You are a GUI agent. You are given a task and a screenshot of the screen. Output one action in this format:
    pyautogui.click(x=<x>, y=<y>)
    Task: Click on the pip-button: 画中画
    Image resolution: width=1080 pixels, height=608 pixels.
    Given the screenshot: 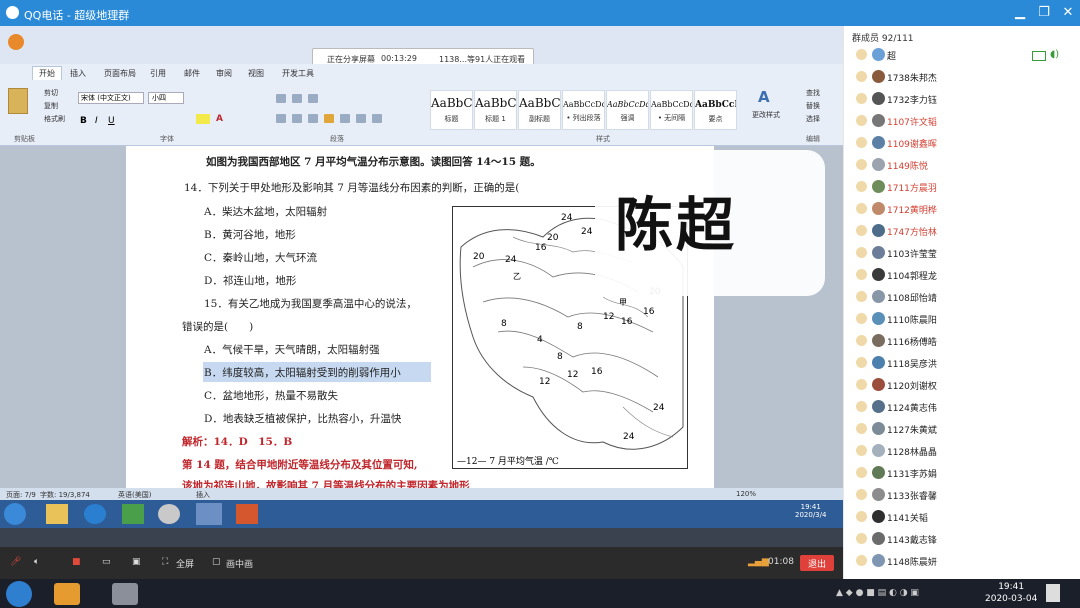 What is the action you would take?
    pyautogui.click(x=239, y=563)
    